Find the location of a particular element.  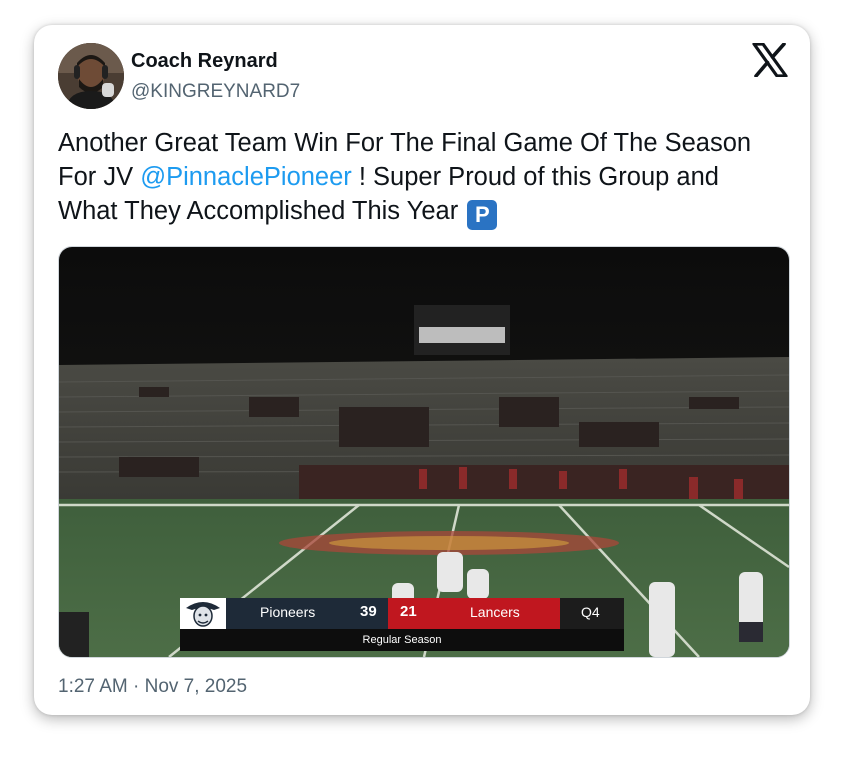

author-name: Coach Reynard is located at coordinates (204, 61).